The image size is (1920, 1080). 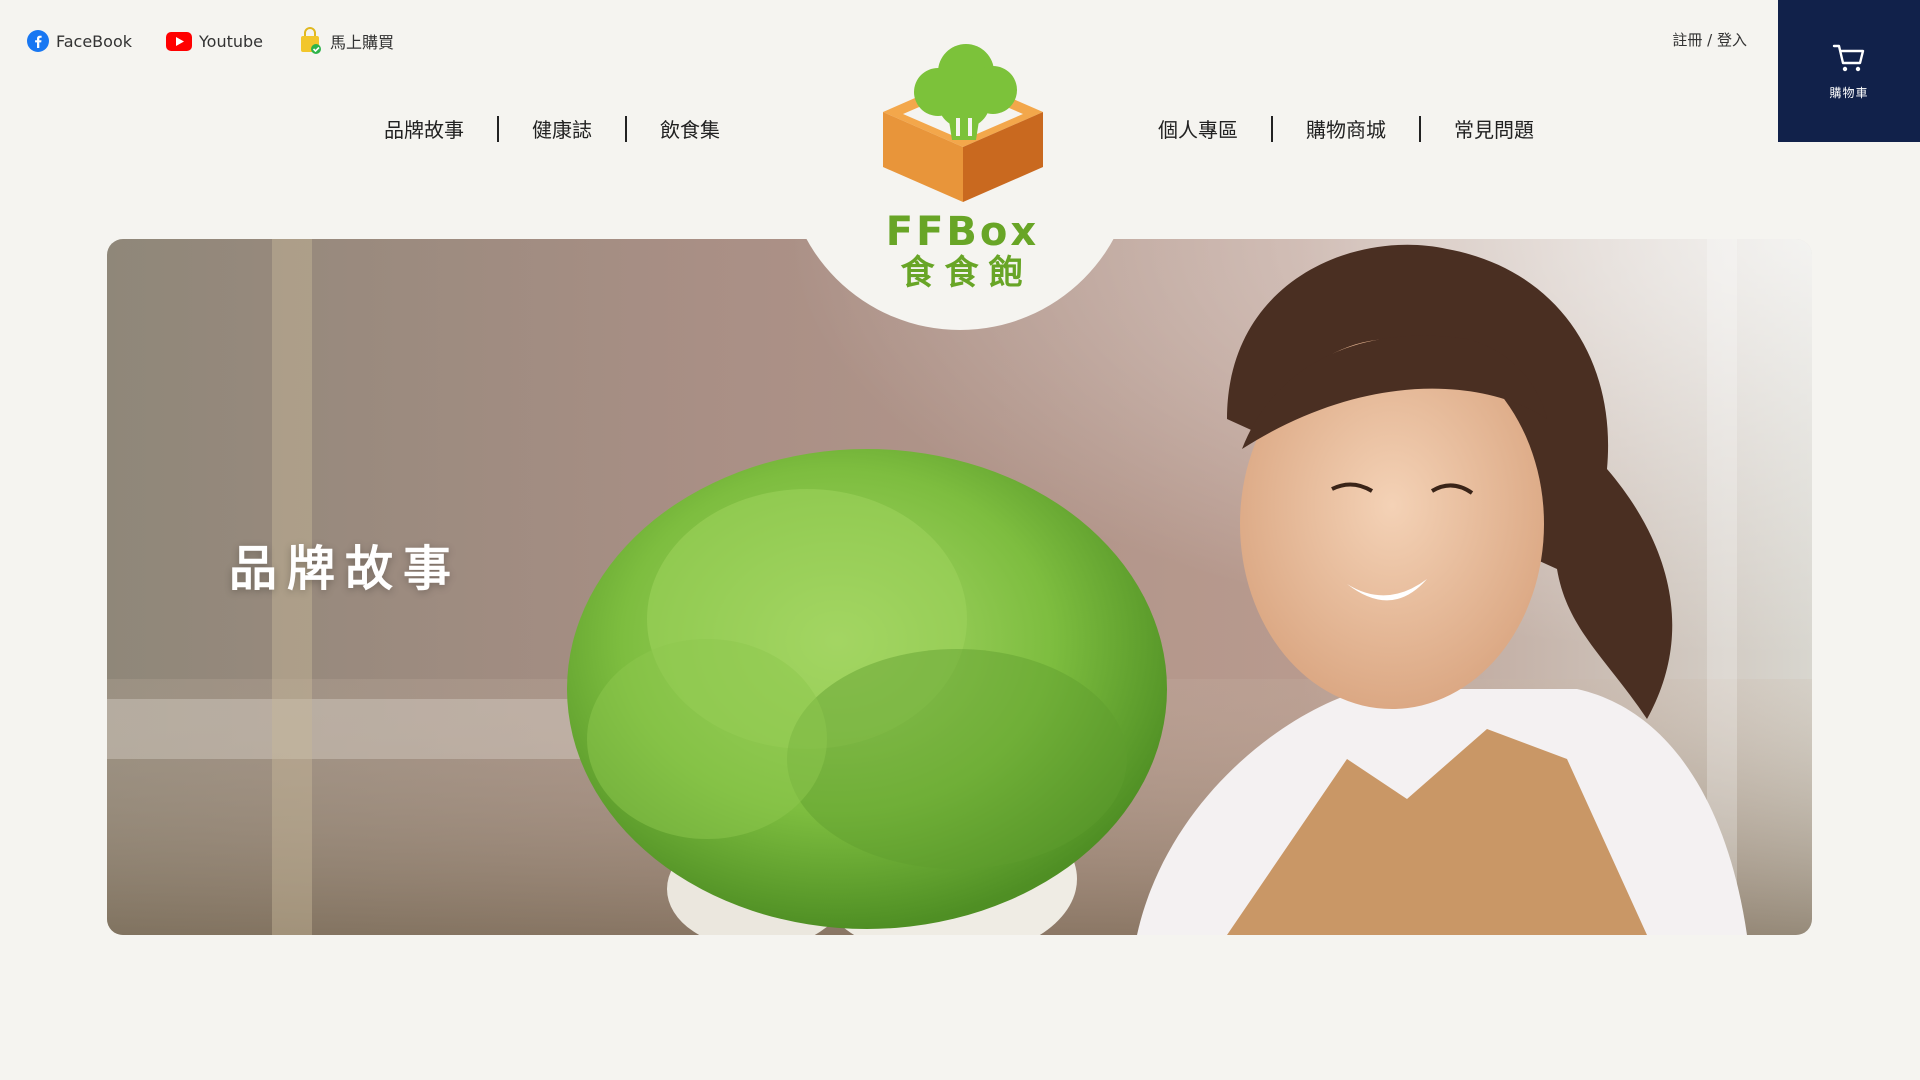 I want to click on logo-text-zh: 食食飽, so click(x=966, y=273).